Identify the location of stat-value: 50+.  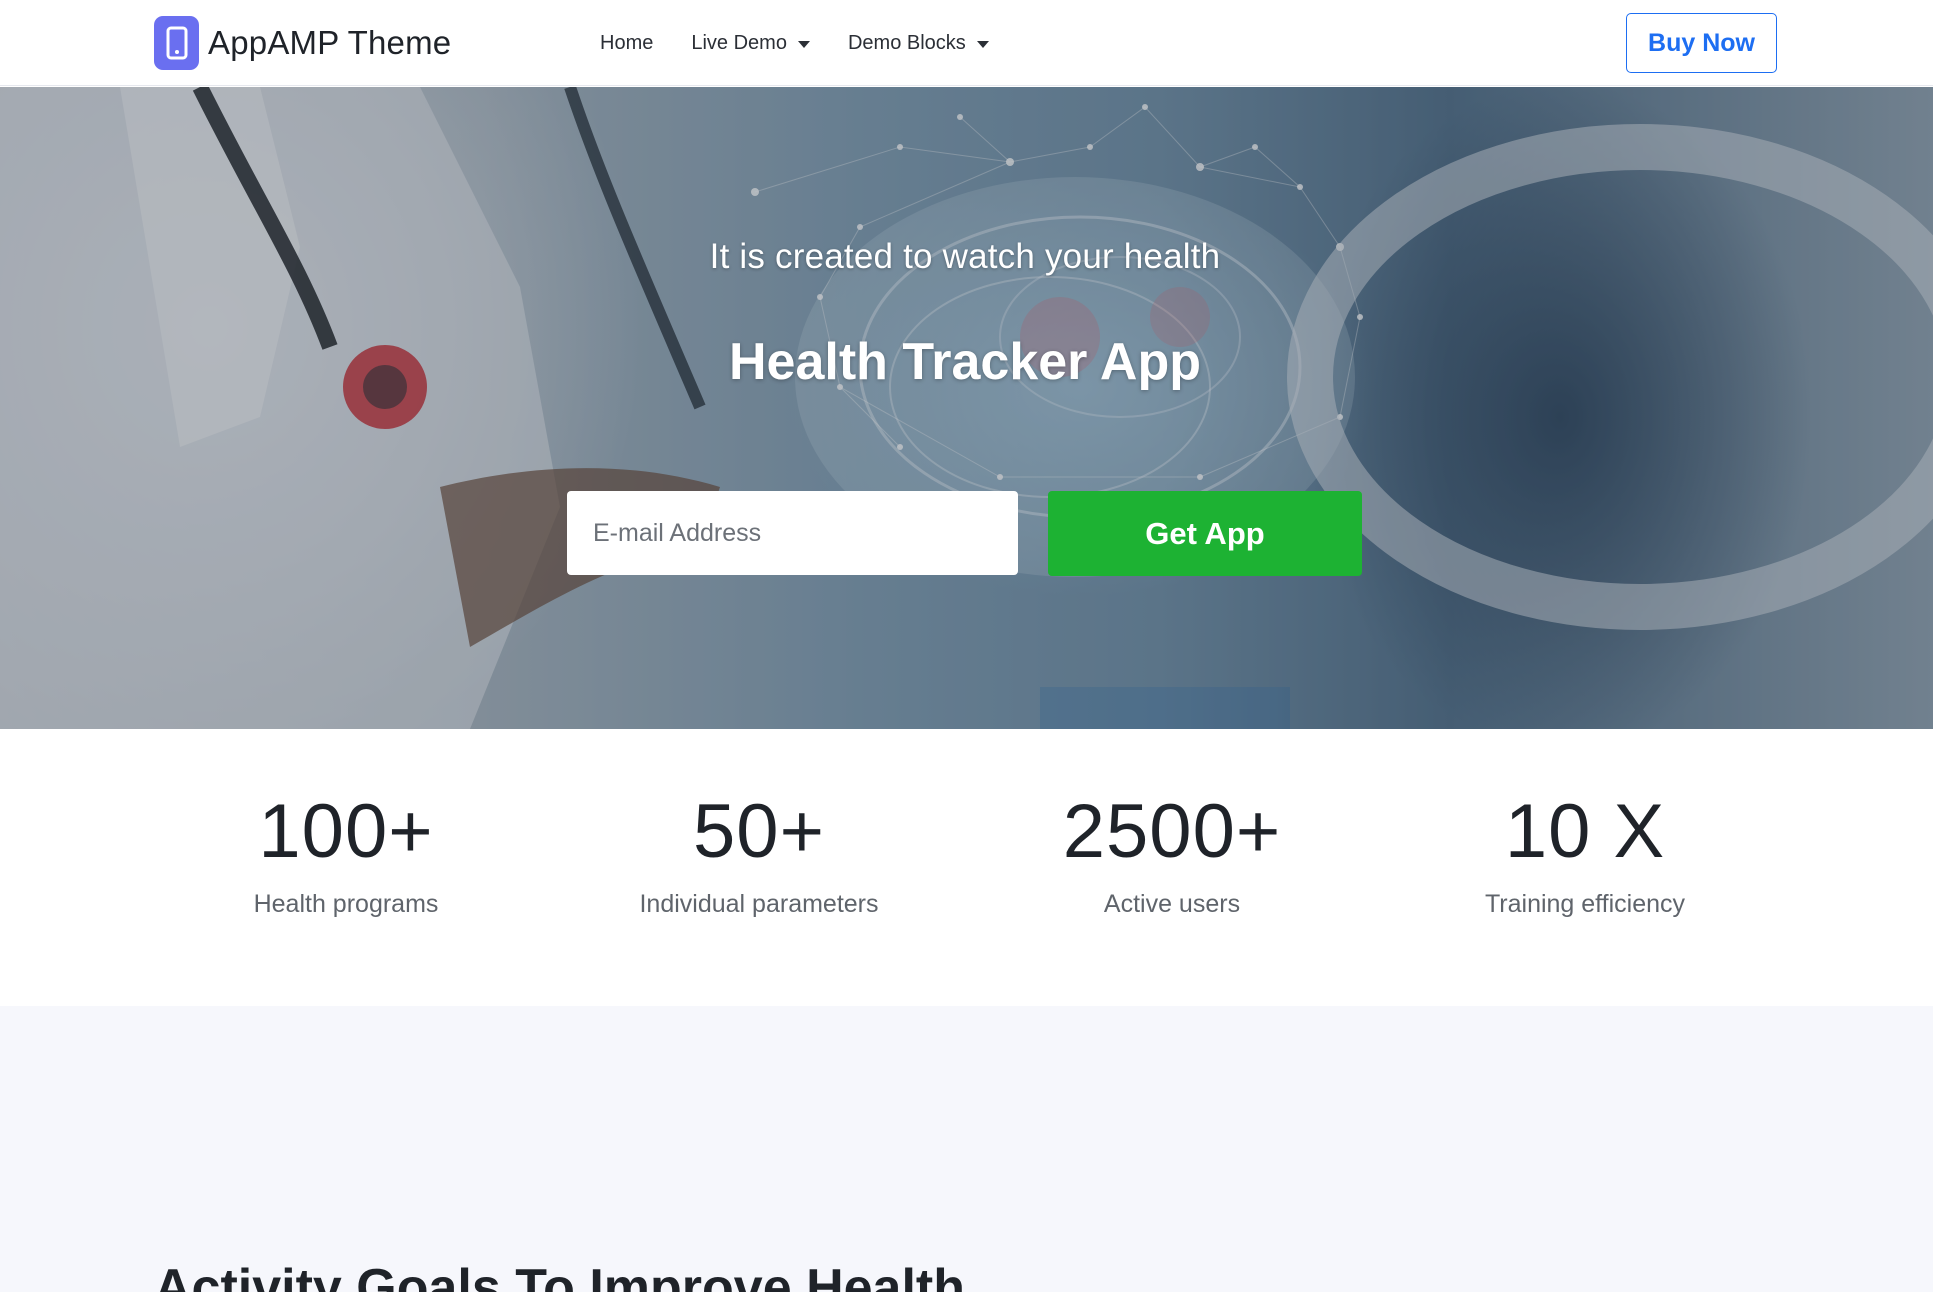
(759, 831).